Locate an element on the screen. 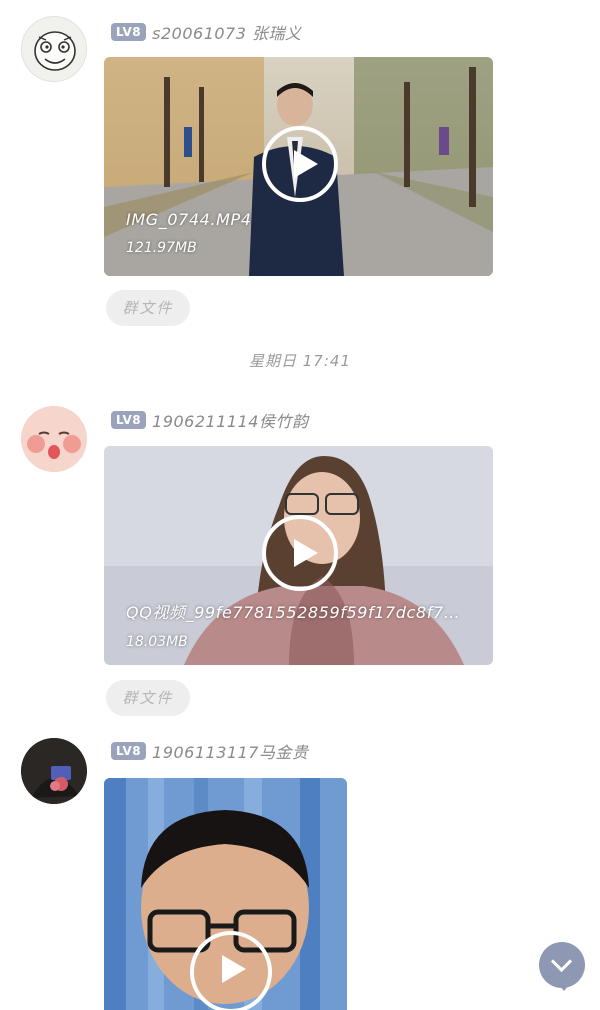 The height and width of the screenshot is (1010, 600). meme-face-icon is located at coordinates (55, 51).